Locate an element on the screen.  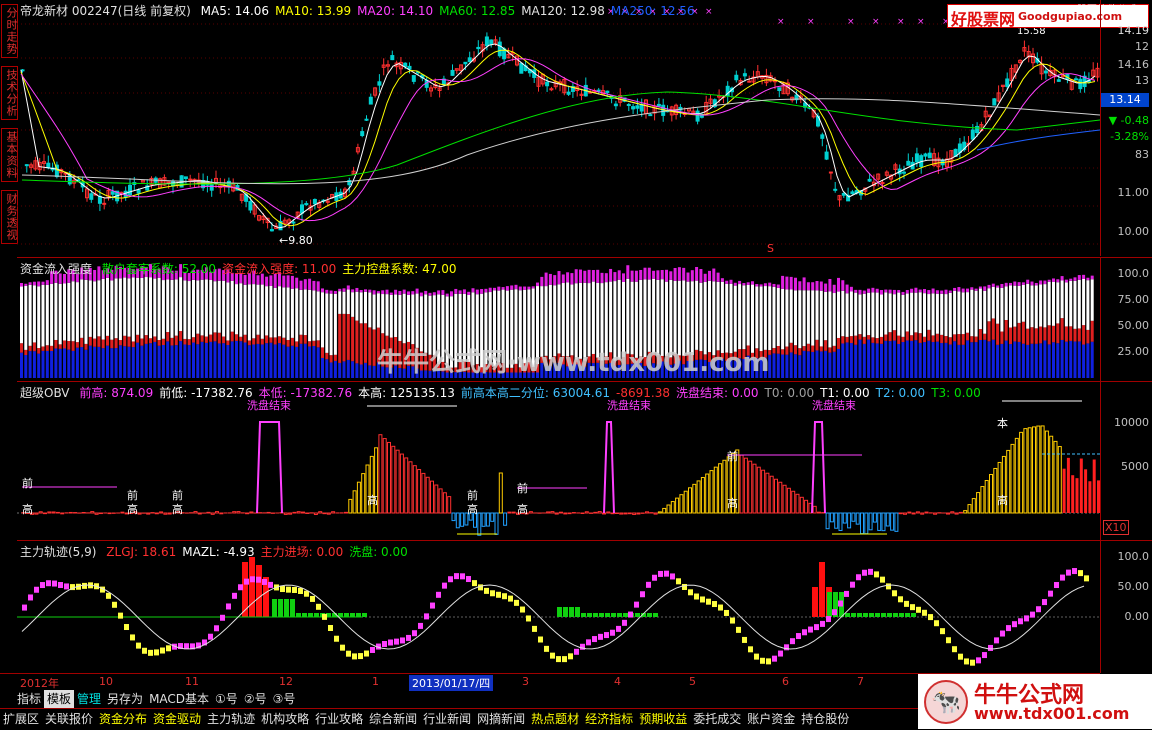
bottom-tab: 机构攻略 is located at coordinates (285, 719).